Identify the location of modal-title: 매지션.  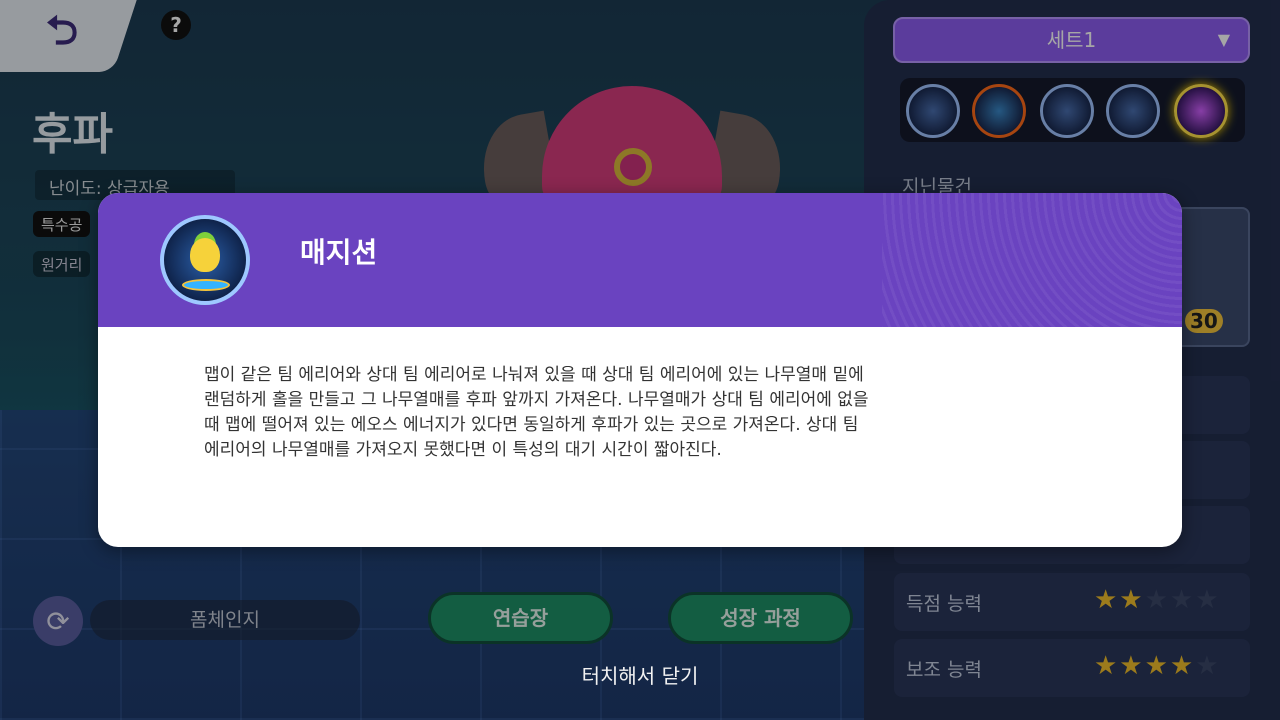
(339, 252).